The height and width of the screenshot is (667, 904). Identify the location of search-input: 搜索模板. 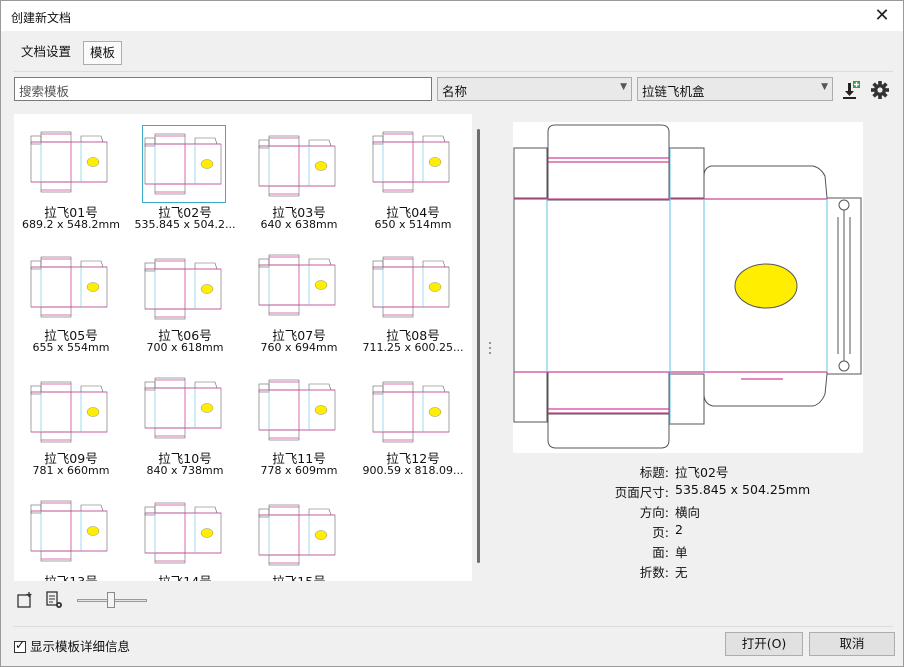
(223, 89).